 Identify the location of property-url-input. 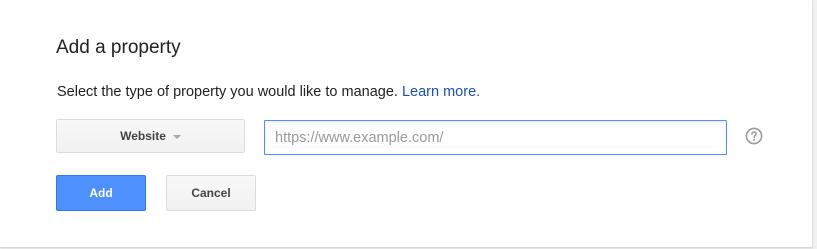
(495, 137).